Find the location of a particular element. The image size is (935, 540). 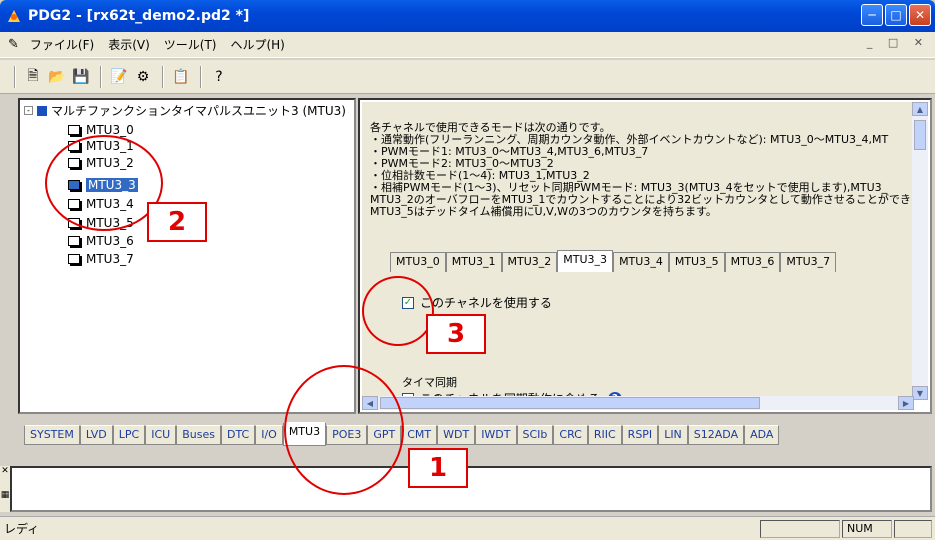

tree-root: - マルチファンクションタイマパルスユニット3 (MTU3) is located at coordinates (185, 110).